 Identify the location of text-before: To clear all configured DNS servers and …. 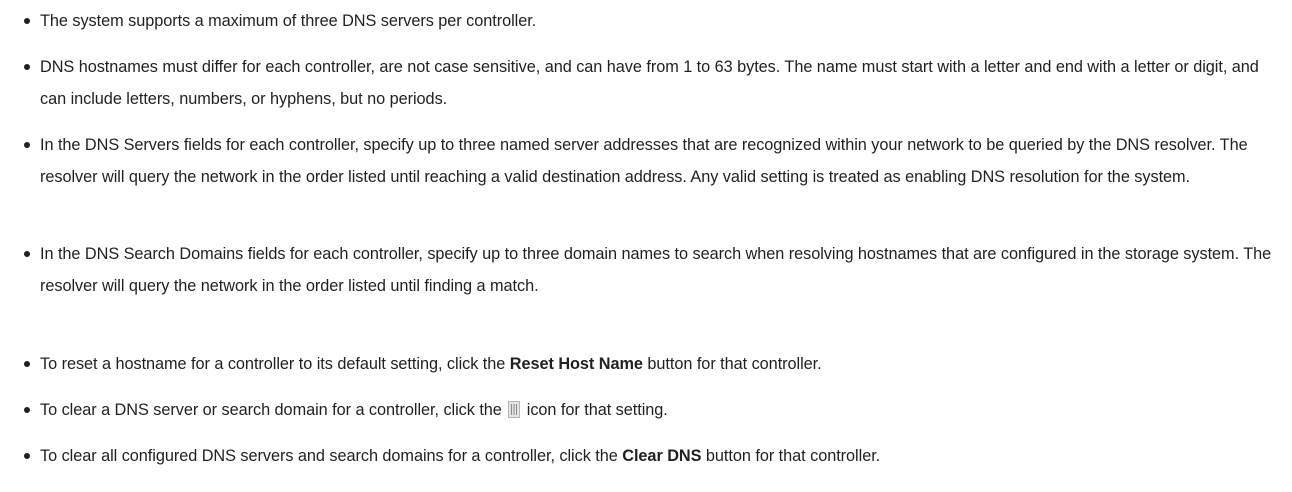
(331, 456).